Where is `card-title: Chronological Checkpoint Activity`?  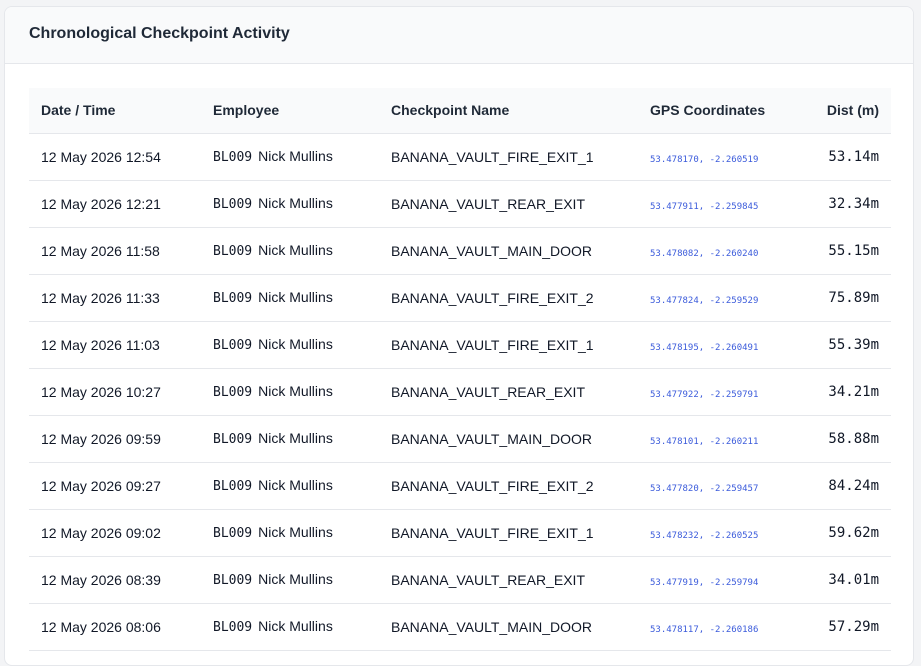
card-title: Chronological Checkpoint Activity is located at coordinates (159, 33).